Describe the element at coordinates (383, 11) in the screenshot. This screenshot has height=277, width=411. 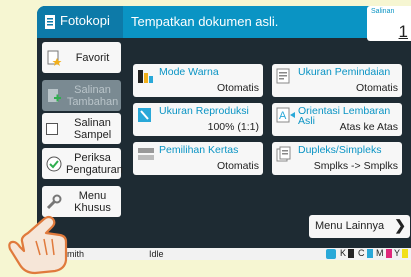
I see `copies-label: Salinan` at that location.